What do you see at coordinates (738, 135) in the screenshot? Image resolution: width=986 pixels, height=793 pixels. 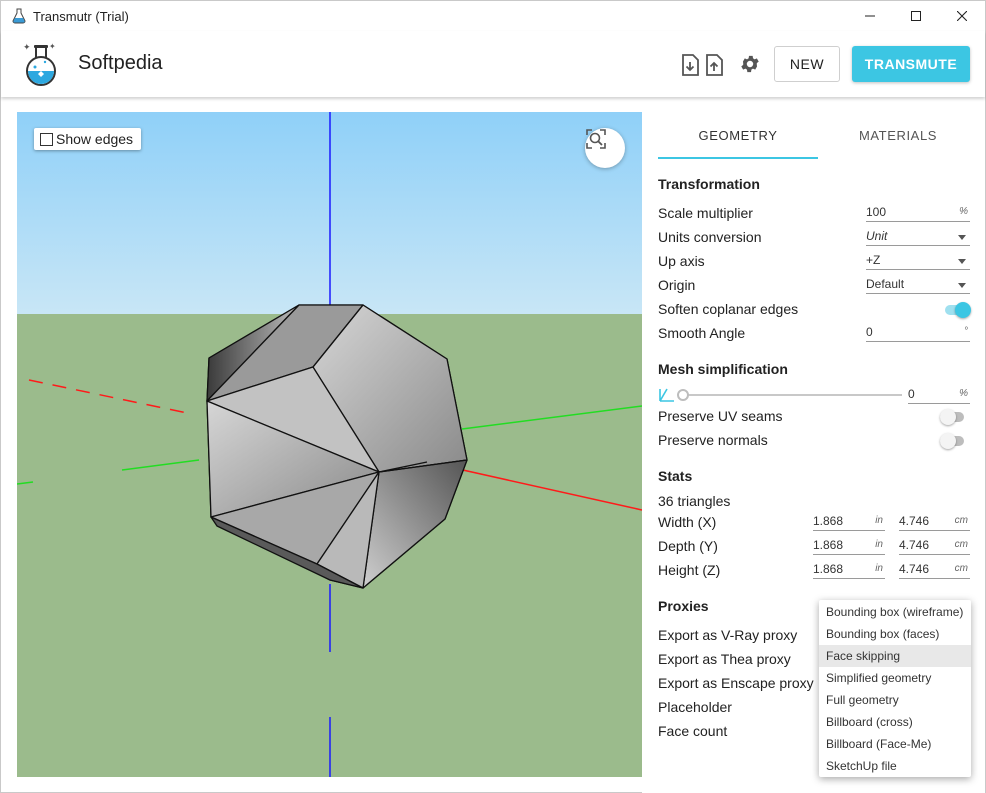 I see `tab-geometry: GEOMETRY` at bounding box center [738, 135].